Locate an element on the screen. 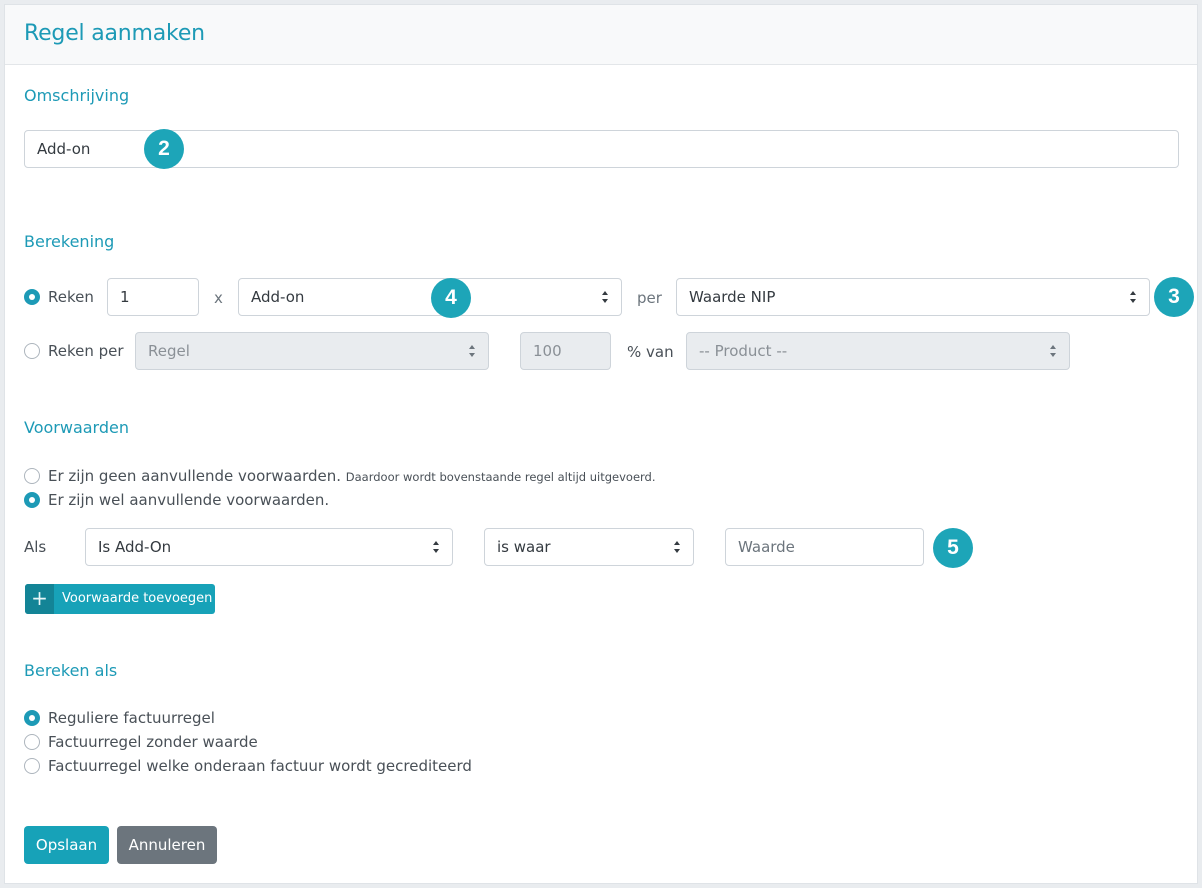 Image resolution: width=1202 pixels, height=888 pixels. description-input: Add-on is located at coordinates (601, 149).